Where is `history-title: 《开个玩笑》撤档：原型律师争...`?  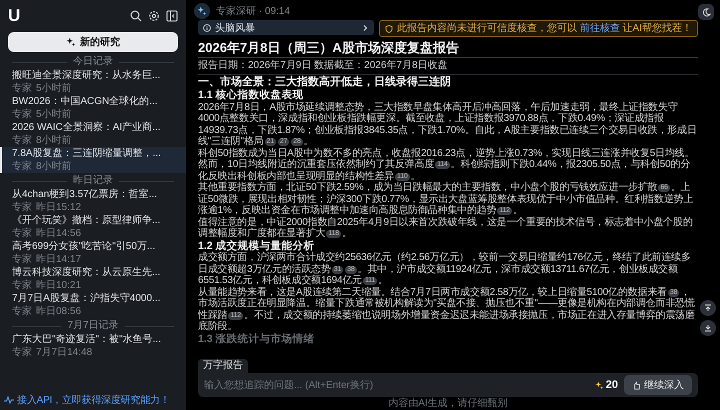
history-title: 《开个玩笑》撤档：原型律师争... is located at coordinates (87, 221).